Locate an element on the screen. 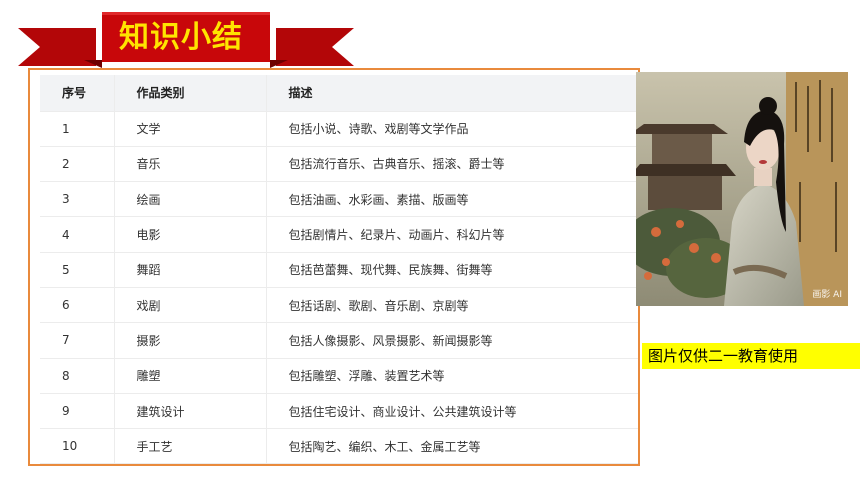 The image size is (860, 484). row-index: 4 is located at coordinates (77, 234).